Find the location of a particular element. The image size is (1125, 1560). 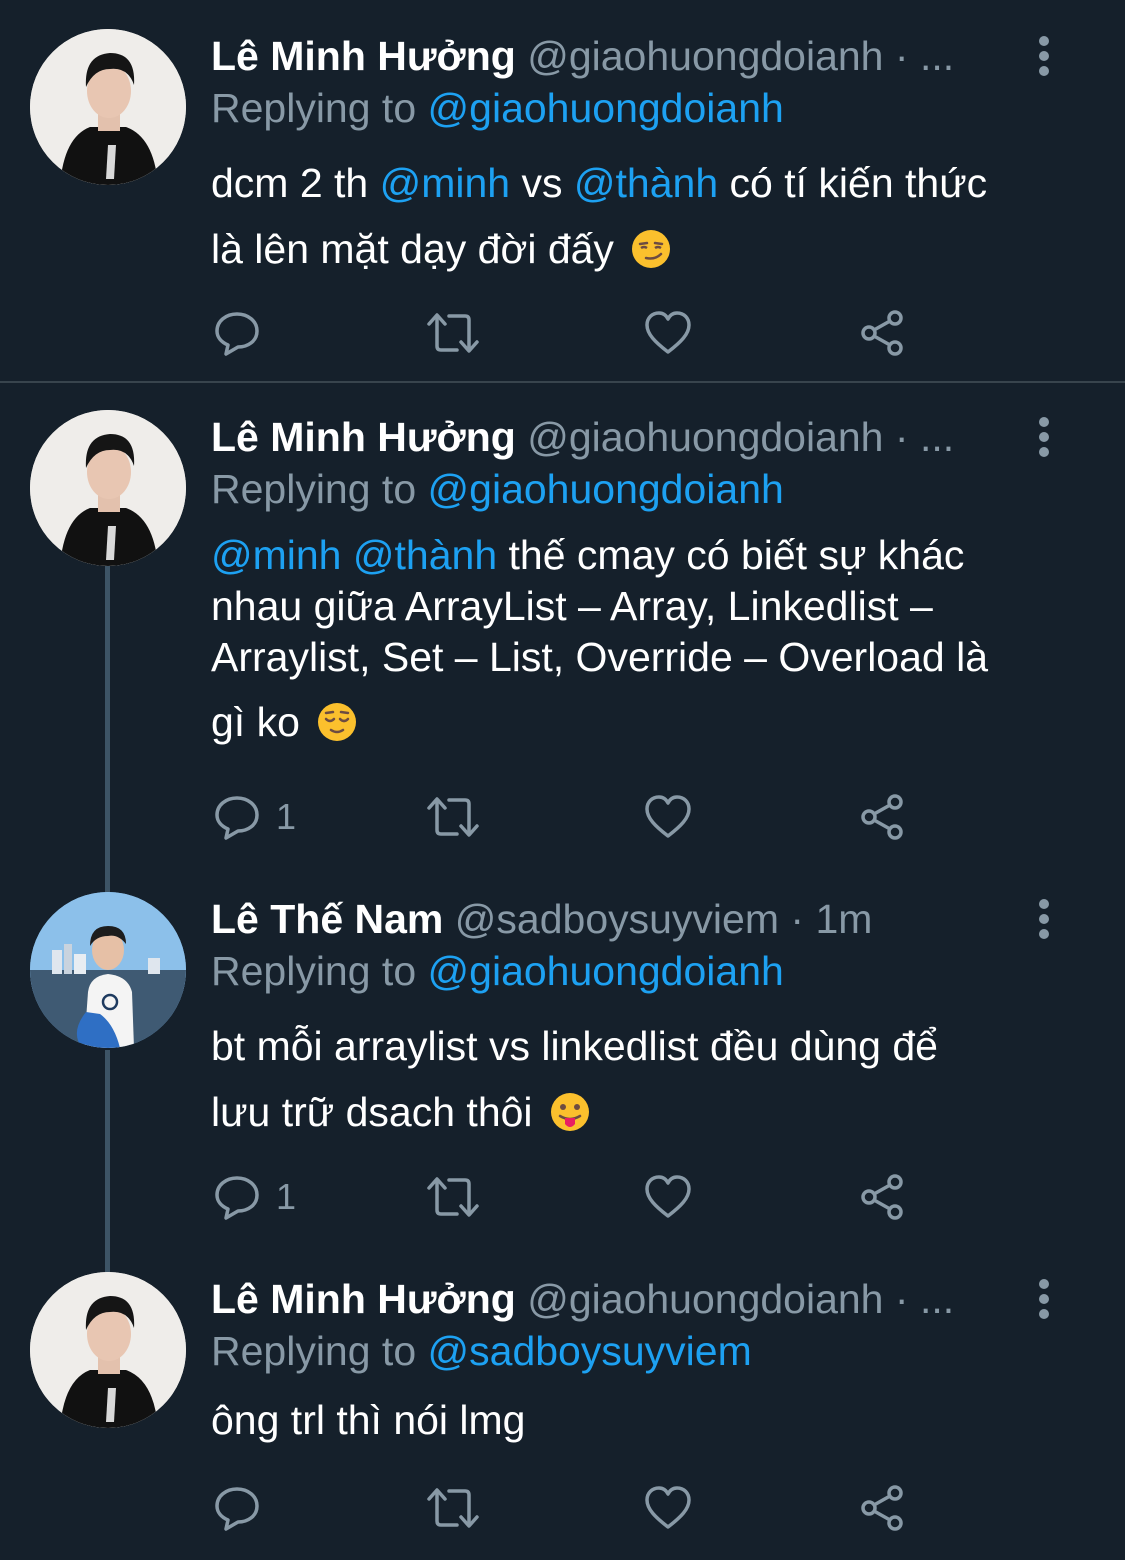

tweet-text-segment: là lên mặt dạy đời đấy is located at coordinates (412, 249).